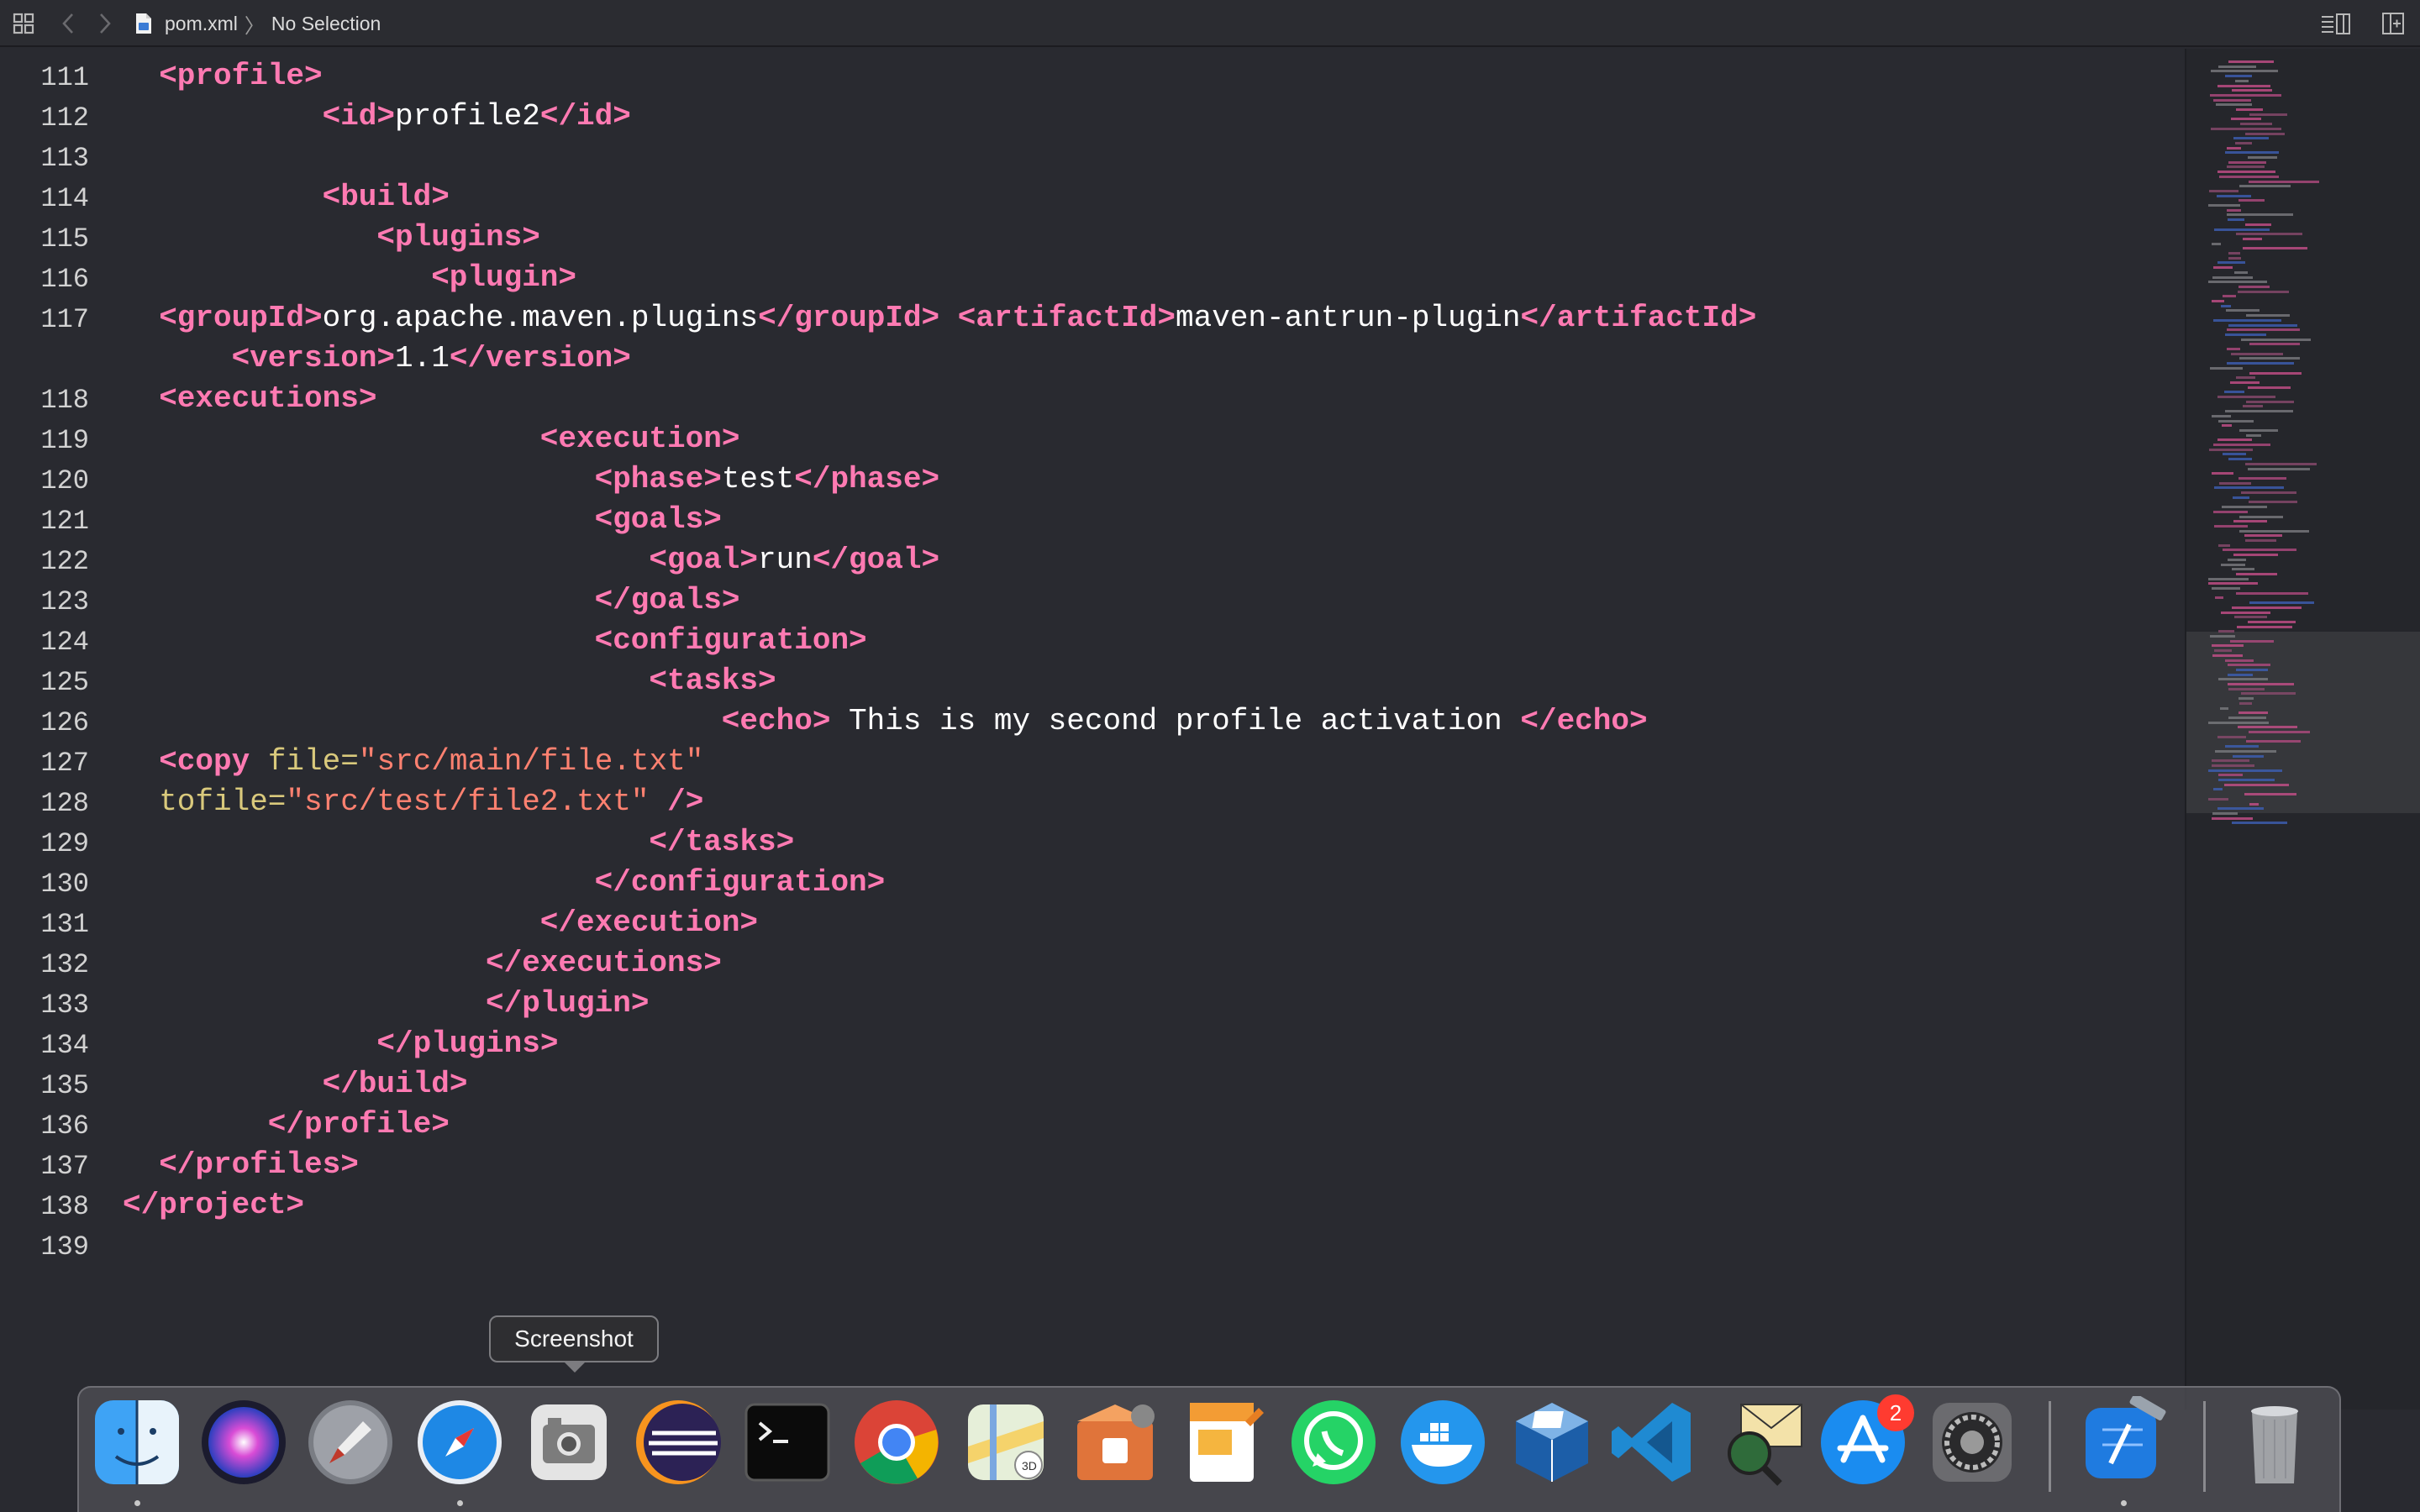  What do you see at coordinates (240, 76) in the screenshot?
I see `code-text: <profile>` at bounding box center [240, 76].